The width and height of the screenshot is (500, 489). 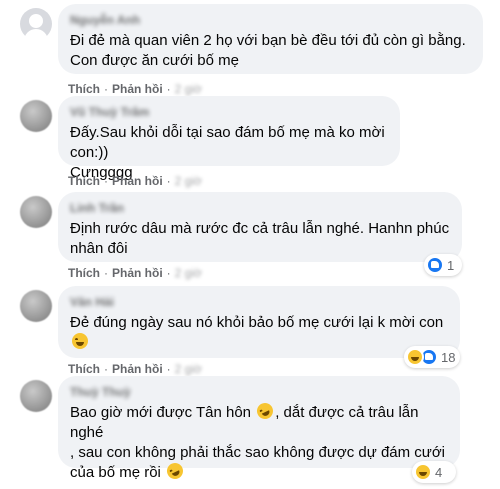 I want to click on comment-author: Văn Hải, so click(x=259, y=302).